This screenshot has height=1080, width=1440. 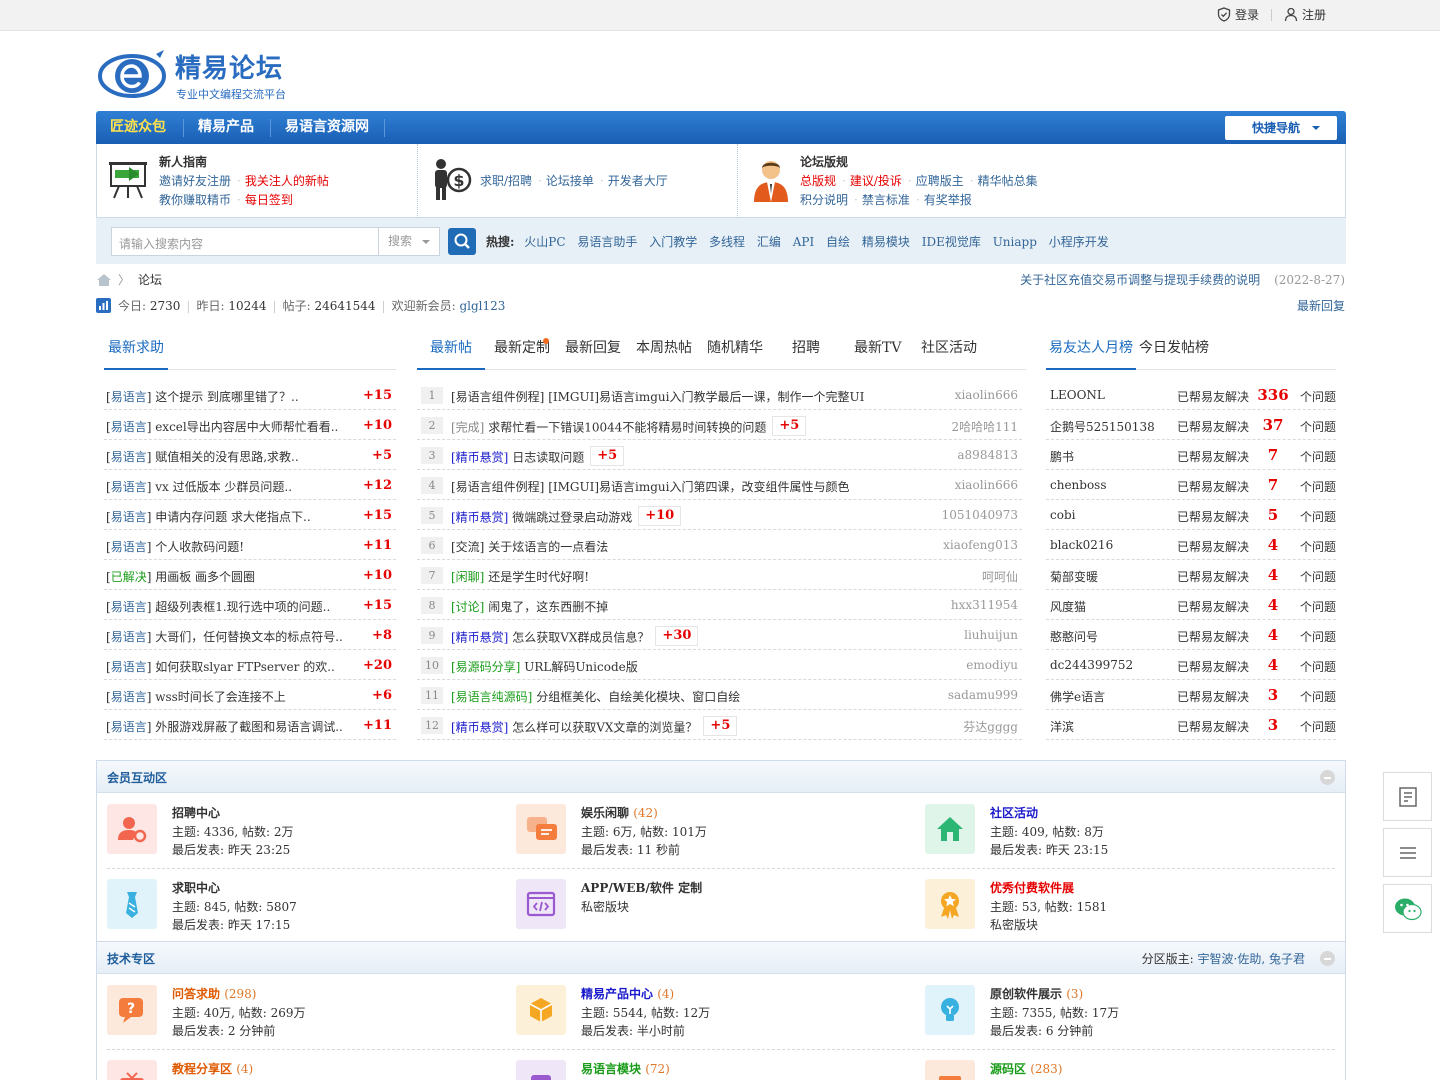 What do you see at coordinates (710, 1012) in the screenshot?
I see `forum-products: 精易产品中心 (4) 主题: 5544, 帖数: 12万 最后发表: 半小时前` at bounding box center [710, 1012].